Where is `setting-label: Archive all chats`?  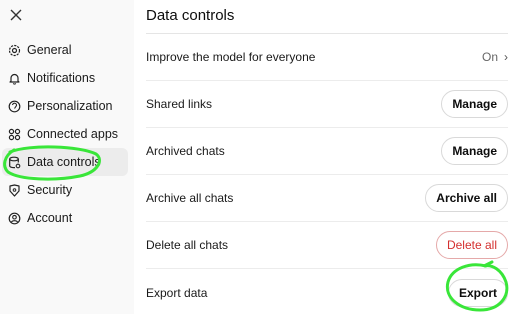
setting-label: Archive all chats is located at coordinates (190, 198).